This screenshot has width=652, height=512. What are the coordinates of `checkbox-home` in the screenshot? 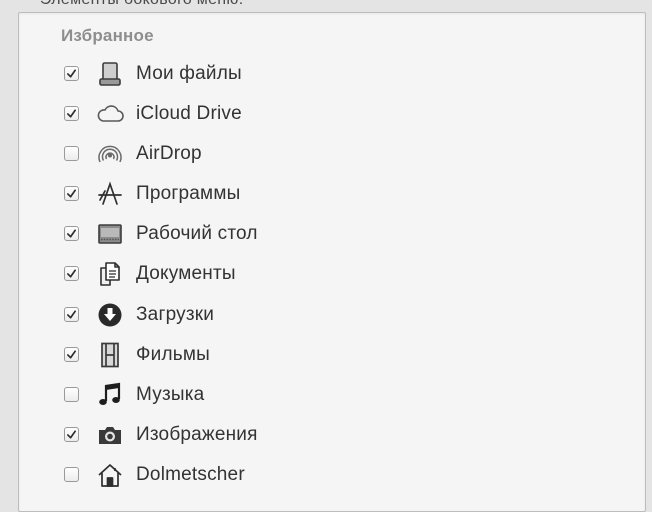 It's located at (71, 474).